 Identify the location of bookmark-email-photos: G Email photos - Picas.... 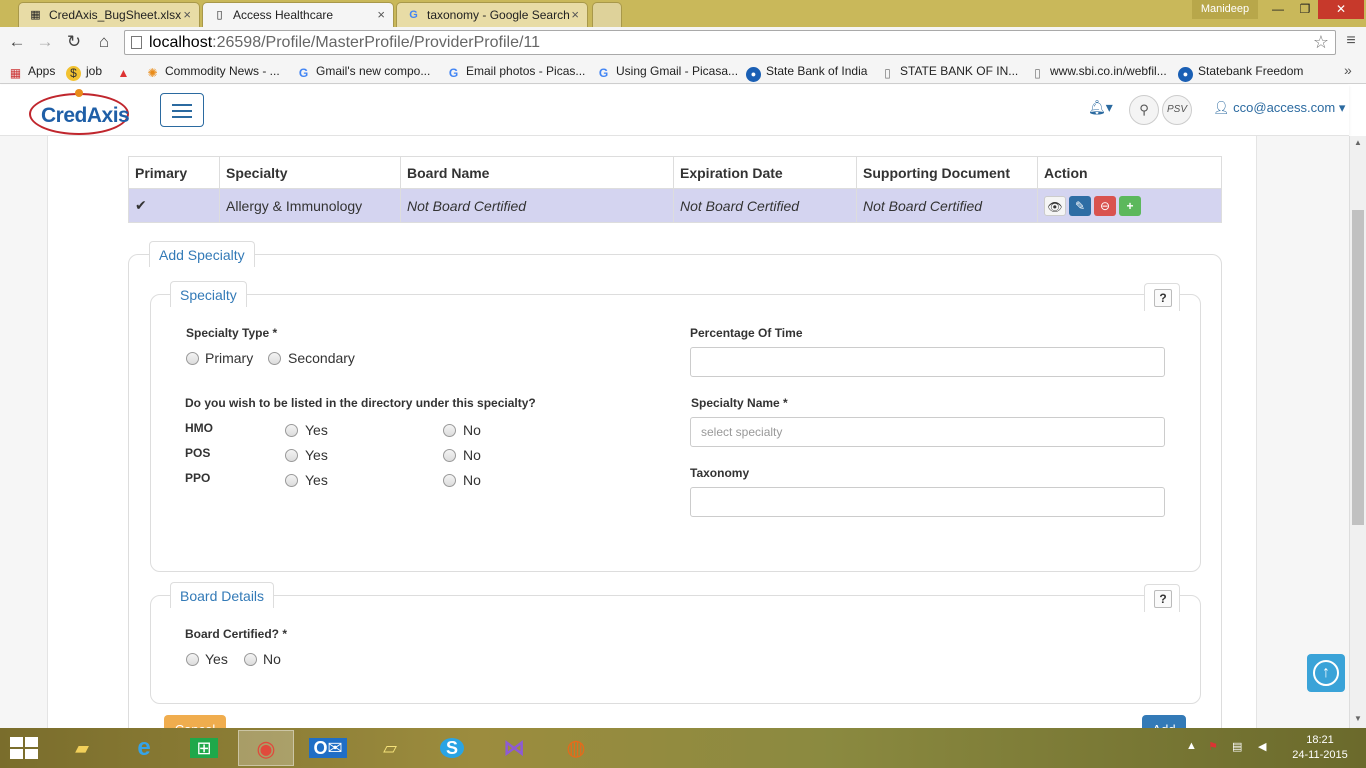
(516, 71).